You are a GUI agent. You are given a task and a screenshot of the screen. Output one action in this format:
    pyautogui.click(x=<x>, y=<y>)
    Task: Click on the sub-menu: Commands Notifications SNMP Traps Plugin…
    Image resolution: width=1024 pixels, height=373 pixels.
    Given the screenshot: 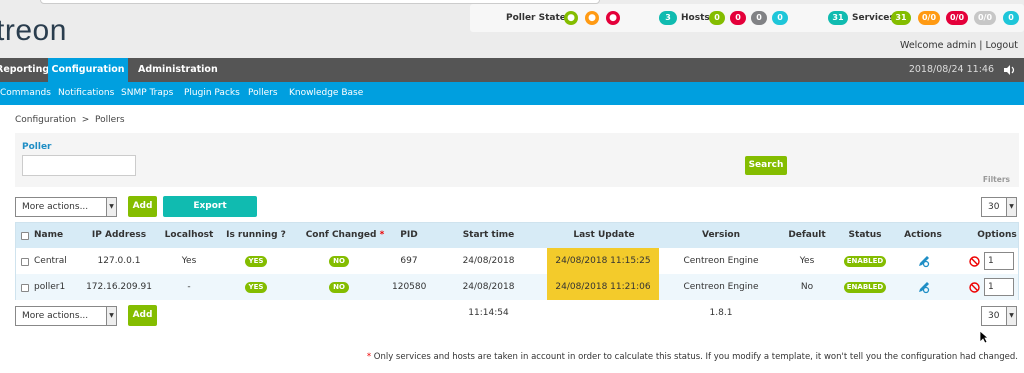 What is the action you would take?
    pyautogui.click(x=512, y=93)
    